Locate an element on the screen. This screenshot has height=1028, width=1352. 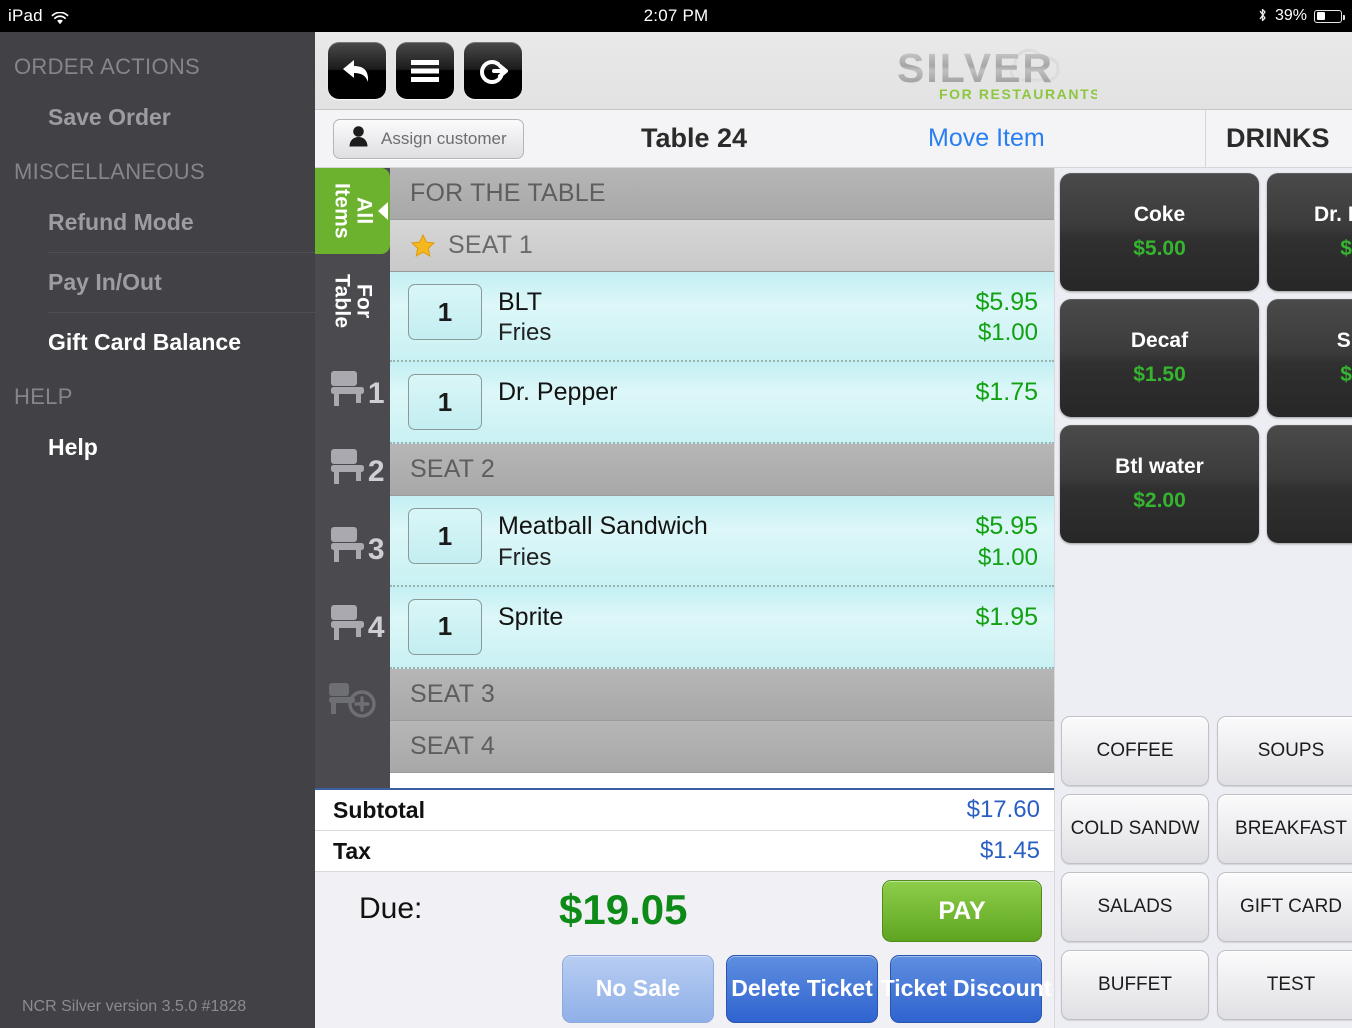
subtotal-value: $17.60 is located at coordinates (1003, 809).